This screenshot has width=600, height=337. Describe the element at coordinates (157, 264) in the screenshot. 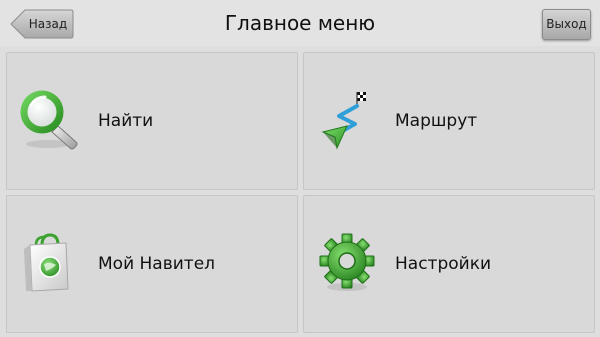

I see `menu-item-my-navitel-label: Мой Навител` at that location.